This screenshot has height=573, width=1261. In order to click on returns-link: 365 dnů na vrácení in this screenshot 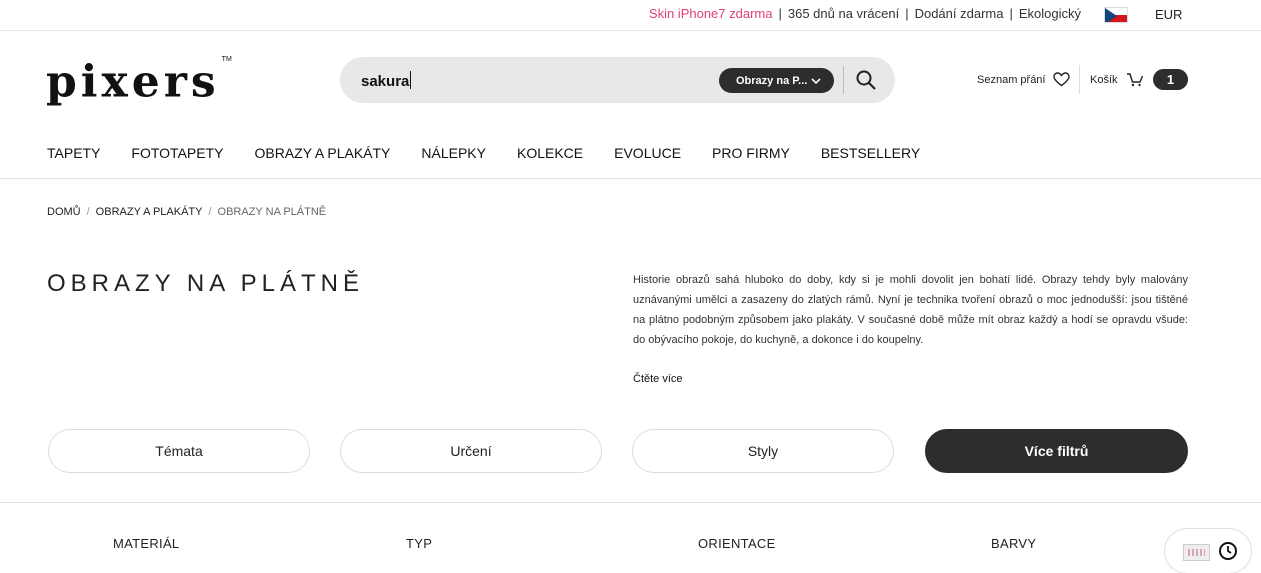, I will do `click(843, 13)`.